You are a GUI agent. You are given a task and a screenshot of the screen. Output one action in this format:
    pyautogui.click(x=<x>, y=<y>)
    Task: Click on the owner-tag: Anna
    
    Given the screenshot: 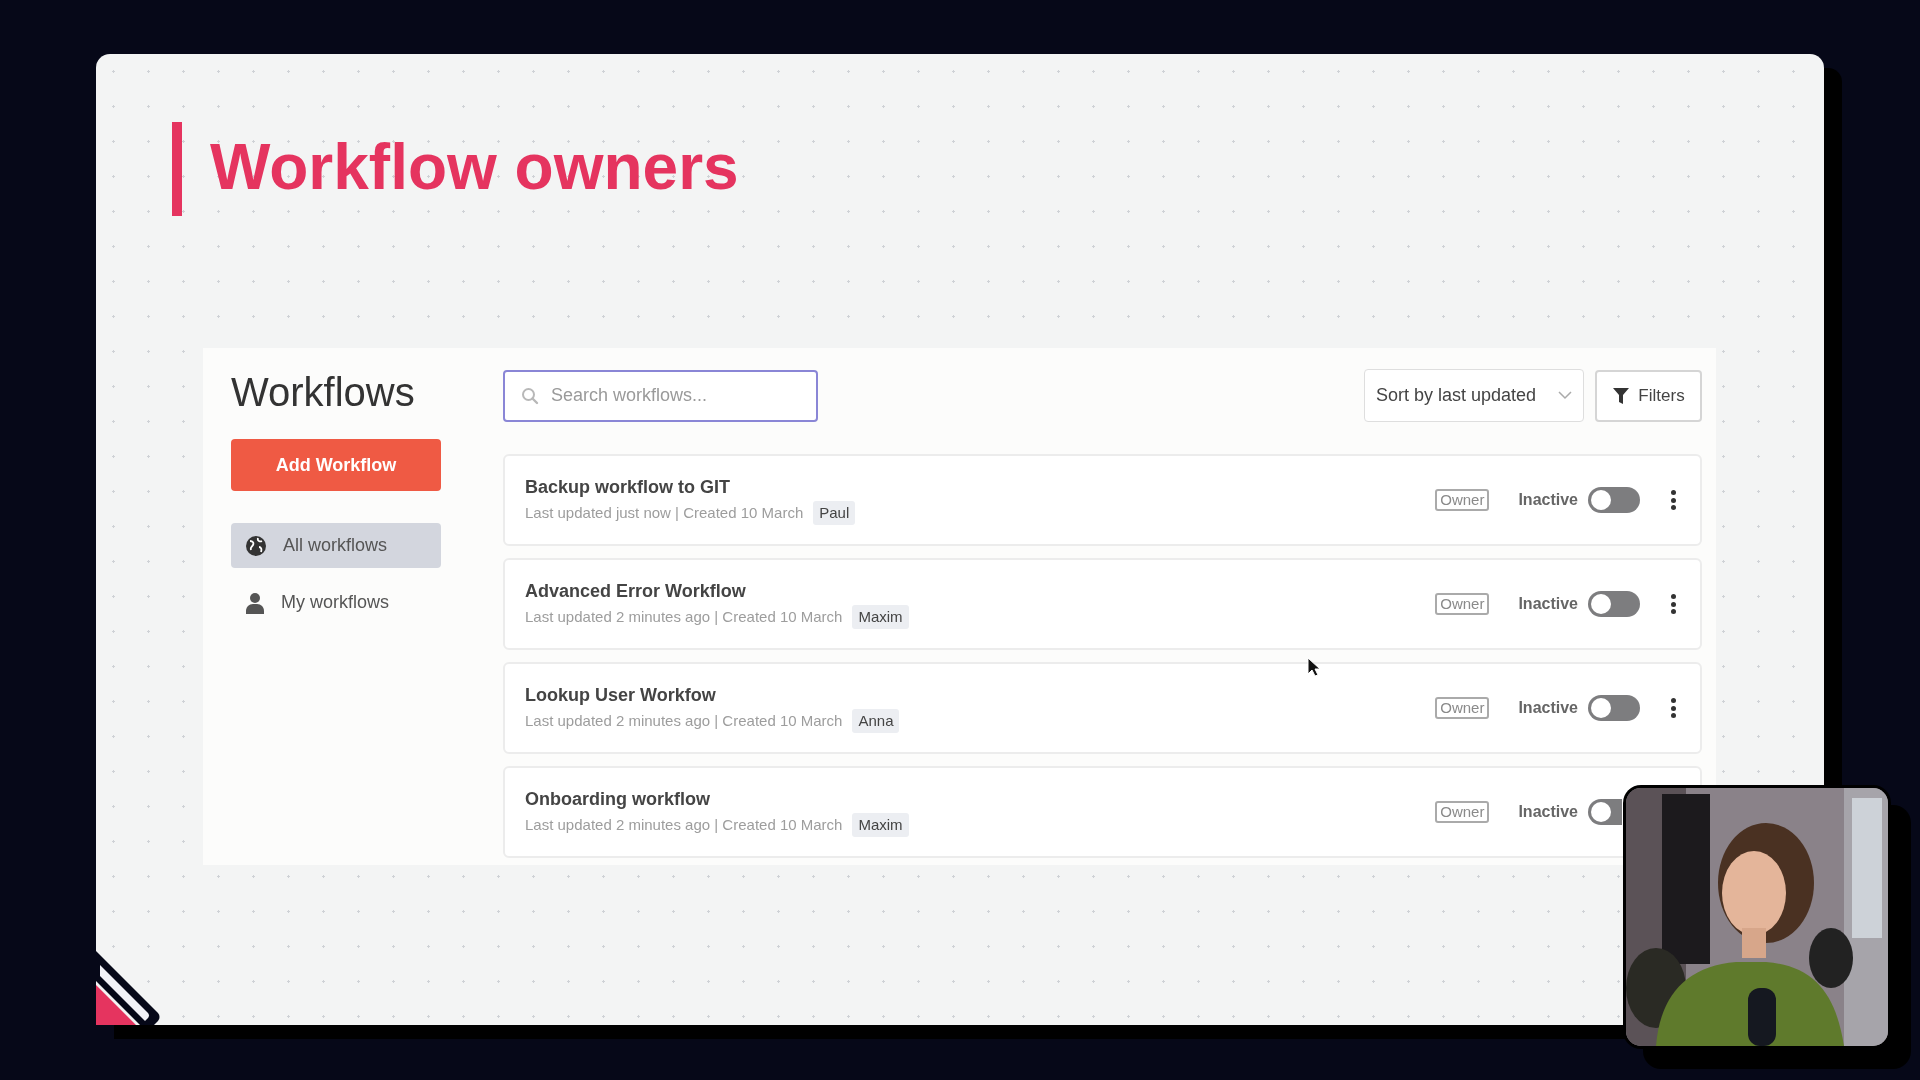 What is the action you would take?
    pyautogui.click(x=876, y=721)
    